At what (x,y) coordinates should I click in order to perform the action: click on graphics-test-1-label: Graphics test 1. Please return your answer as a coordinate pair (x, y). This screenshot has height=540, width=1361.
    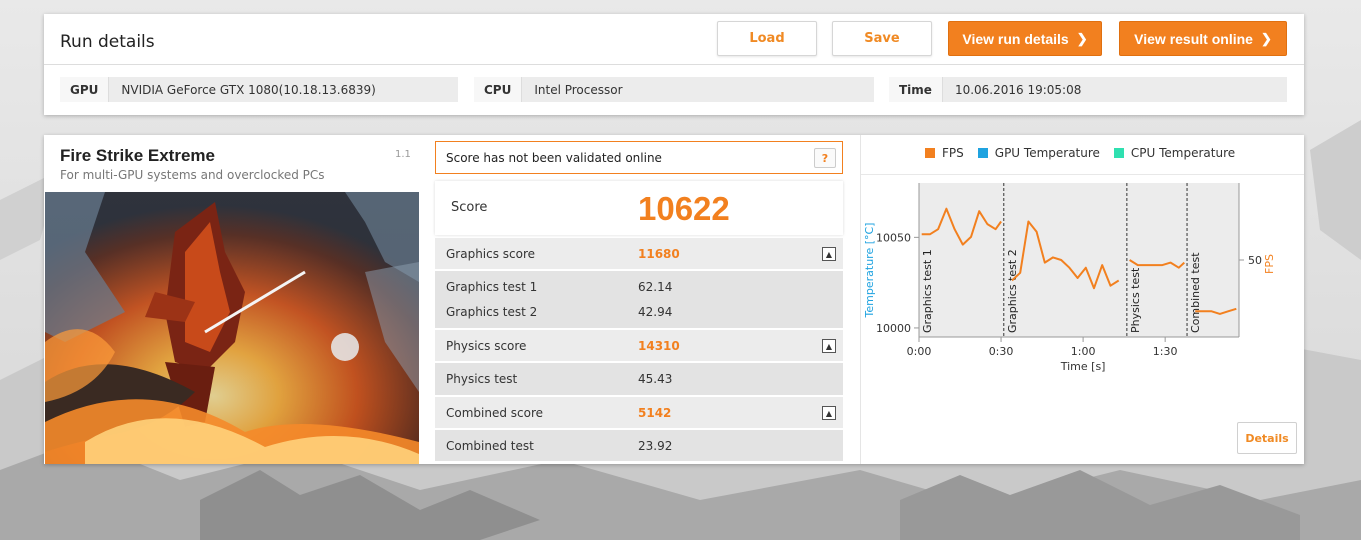
    Looking at the image, I should click on (492, 287).